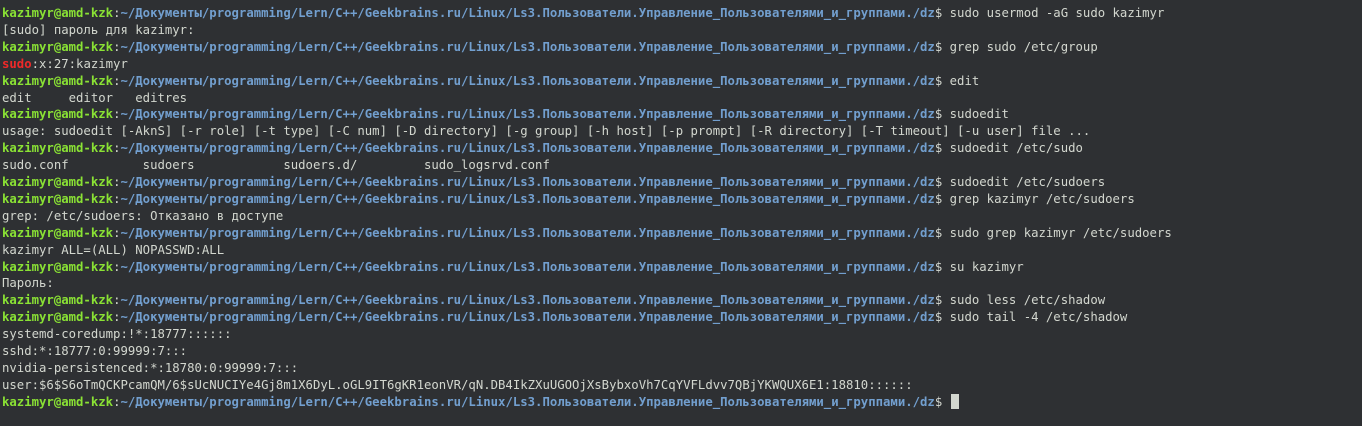 The image size is (1362, 426). What do you see at coordinates (1038, 317) in the screenshot?
I see `command-text: sudo tail -4 /etc/shadow` at bounding box center [1038, 317].